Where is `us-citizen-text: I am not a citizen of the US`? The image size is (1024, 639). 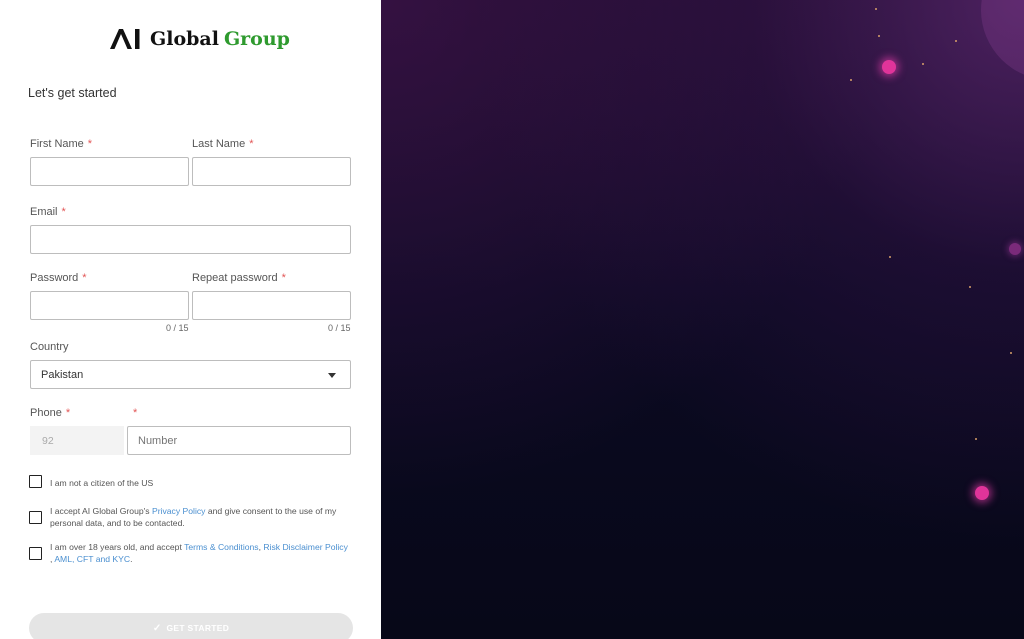
us-citizen-text: I am not a citizen of the US is located at coordinates (102, 483).